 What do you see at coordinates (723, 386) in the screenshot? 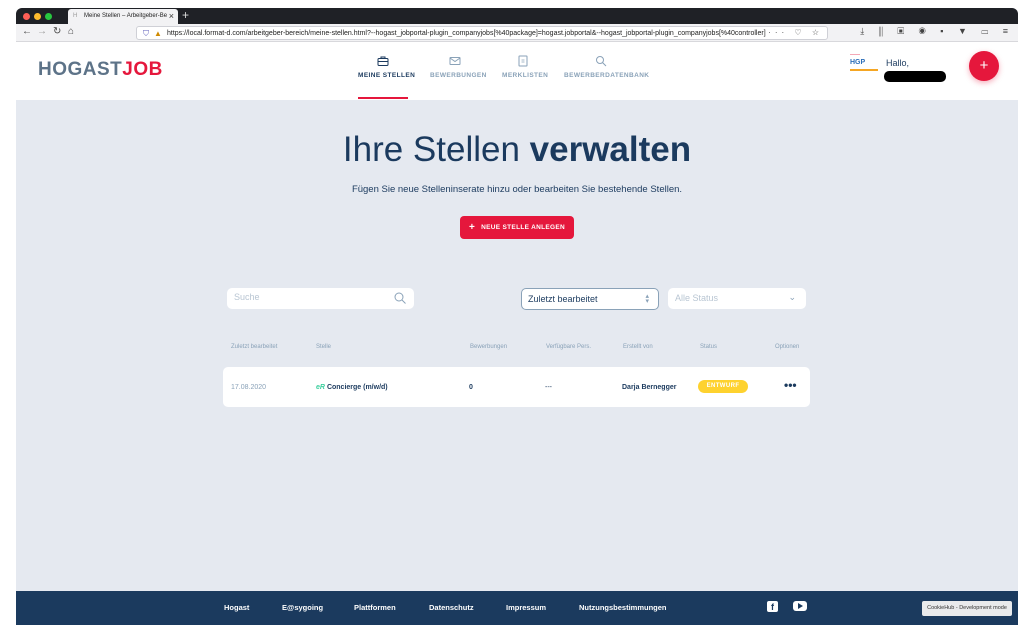
I see `status-badge: ENTWURF` at bounding box center [723, 386].